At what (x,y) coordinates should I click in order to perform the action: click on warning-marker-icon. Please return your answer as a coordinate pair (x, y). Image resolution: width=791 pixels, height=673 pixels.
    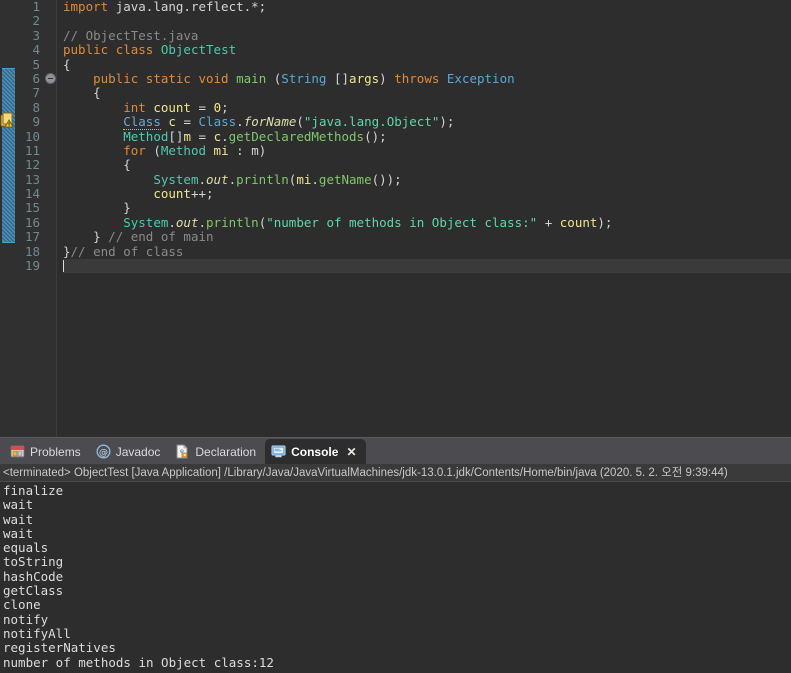
    Looking at the image, I should click on (8, 120).